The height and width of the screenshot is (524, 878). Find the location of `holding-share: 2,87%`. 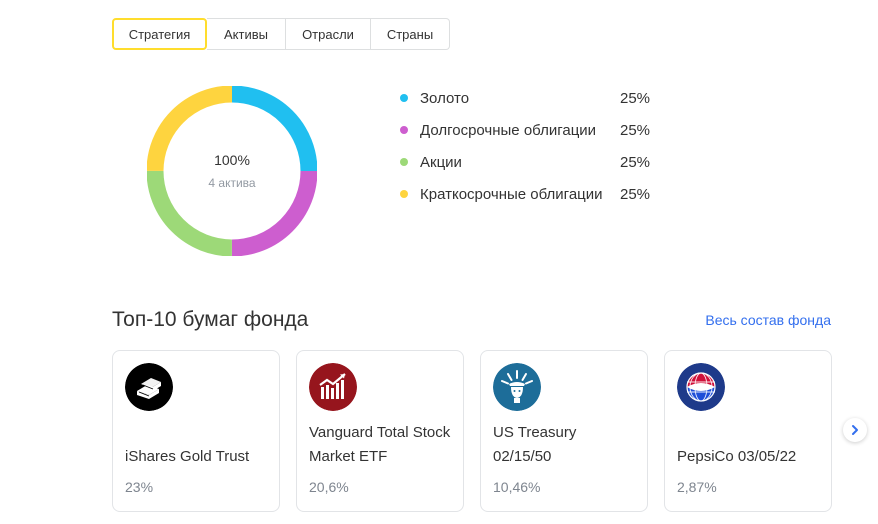

holding-share: 2,87% is located at coordinates (697, 487).